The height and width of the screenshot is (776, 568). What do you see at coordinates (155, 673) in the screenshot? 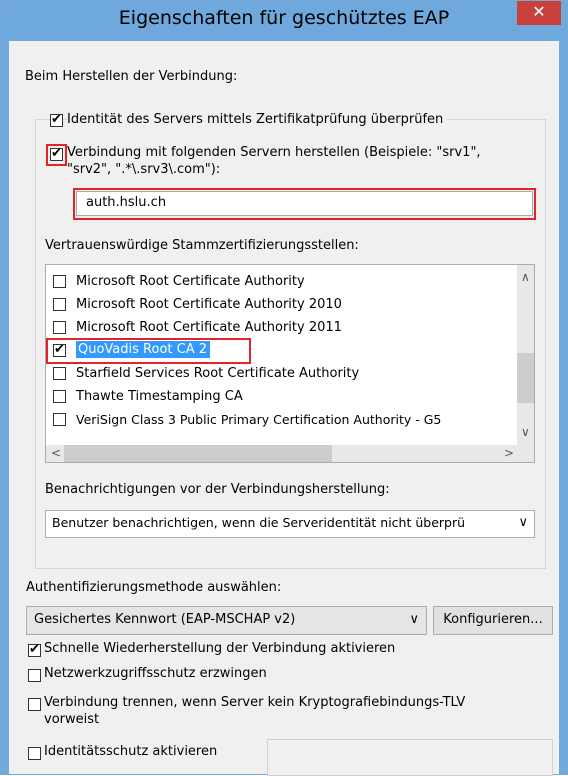
I see `nap-enforce-label: Netzwerkzugriffsschutz erzwingen` at bounding box center [155, 673].